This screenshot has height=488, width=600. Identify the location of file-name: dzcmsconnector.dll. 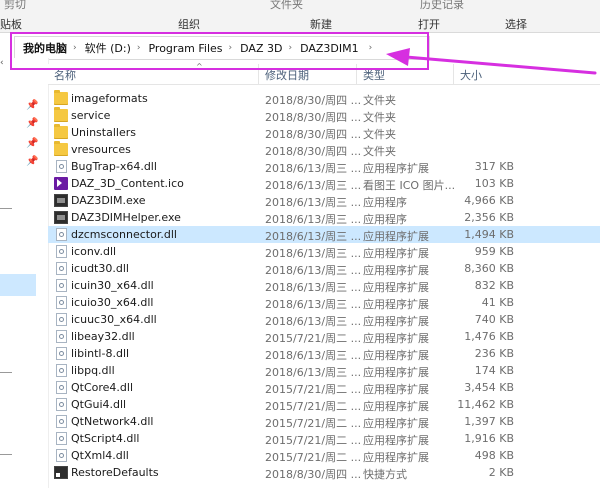
(124, 234).